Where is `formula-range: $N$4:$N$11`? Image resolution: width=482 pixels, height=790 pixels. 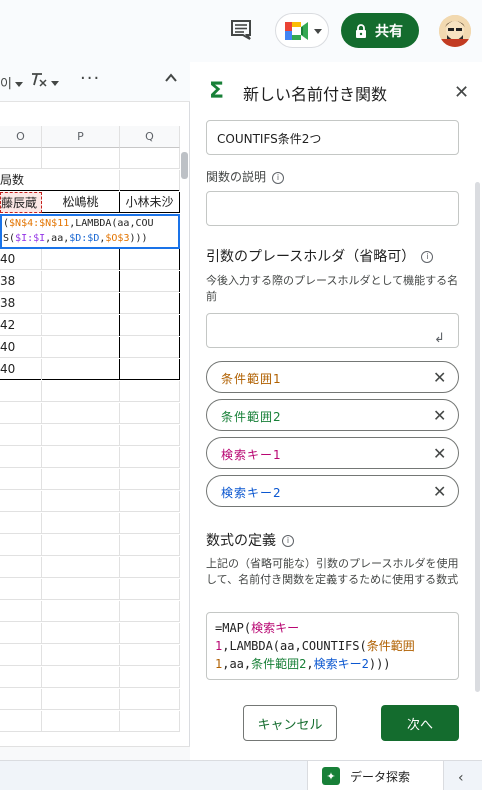
formula-range: $N$4:$N$11 is located at coordinates (39, 223).